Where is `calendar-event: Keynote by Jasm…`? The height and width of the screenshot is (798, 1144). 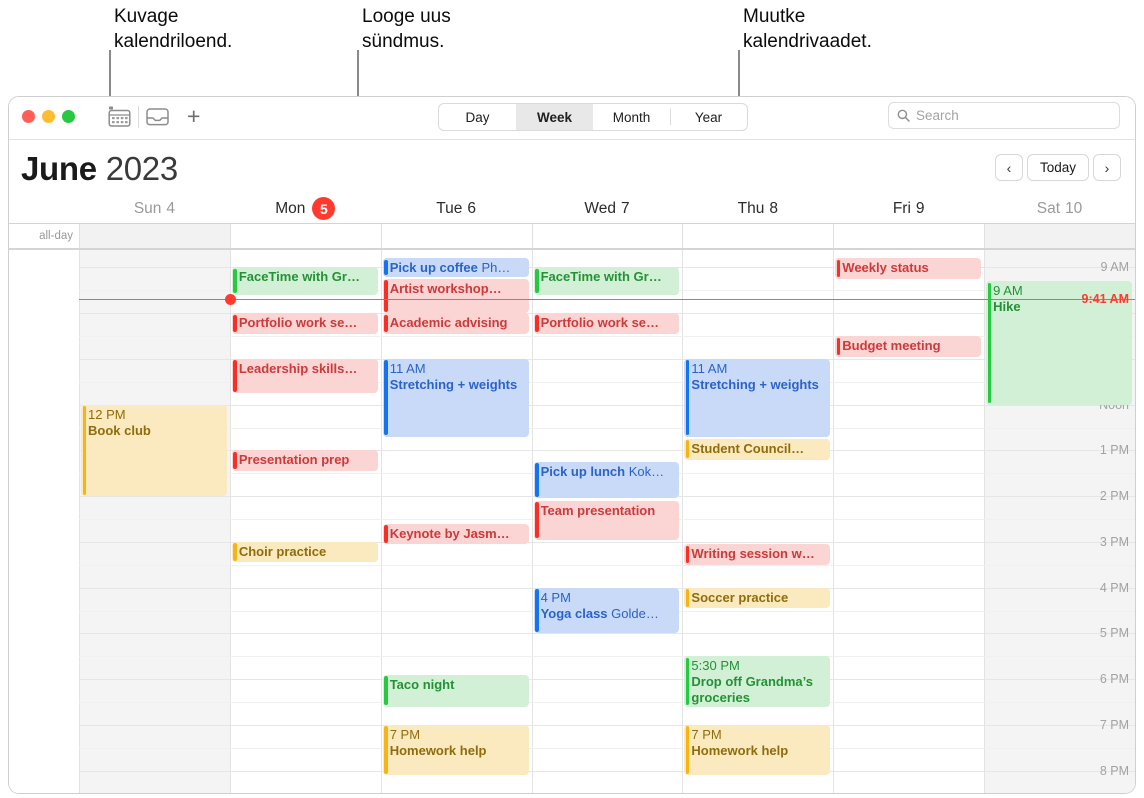
calendar-event: Keynote by Jasm… is located at coordinates (455, 534).